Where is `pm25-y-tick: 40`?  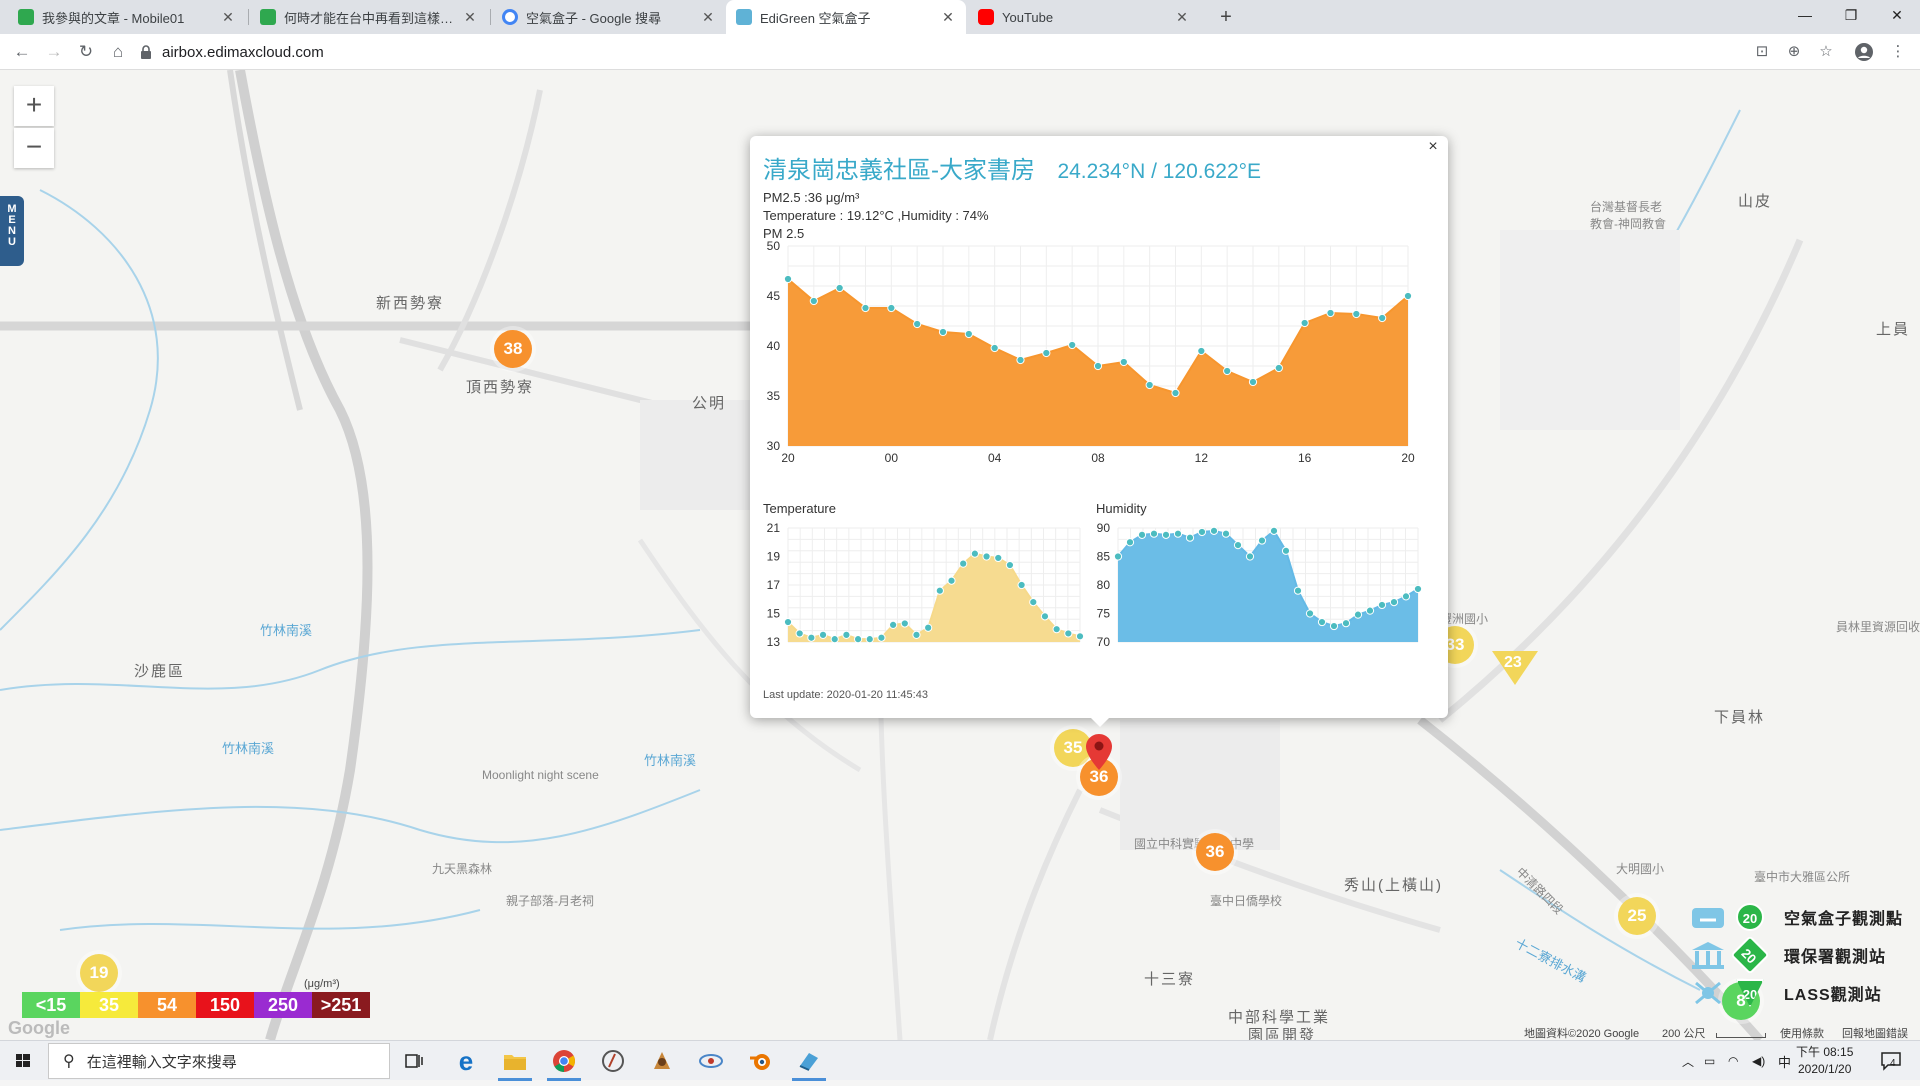
pm25-y-tick: 40 is located at coordinates (774, 346).